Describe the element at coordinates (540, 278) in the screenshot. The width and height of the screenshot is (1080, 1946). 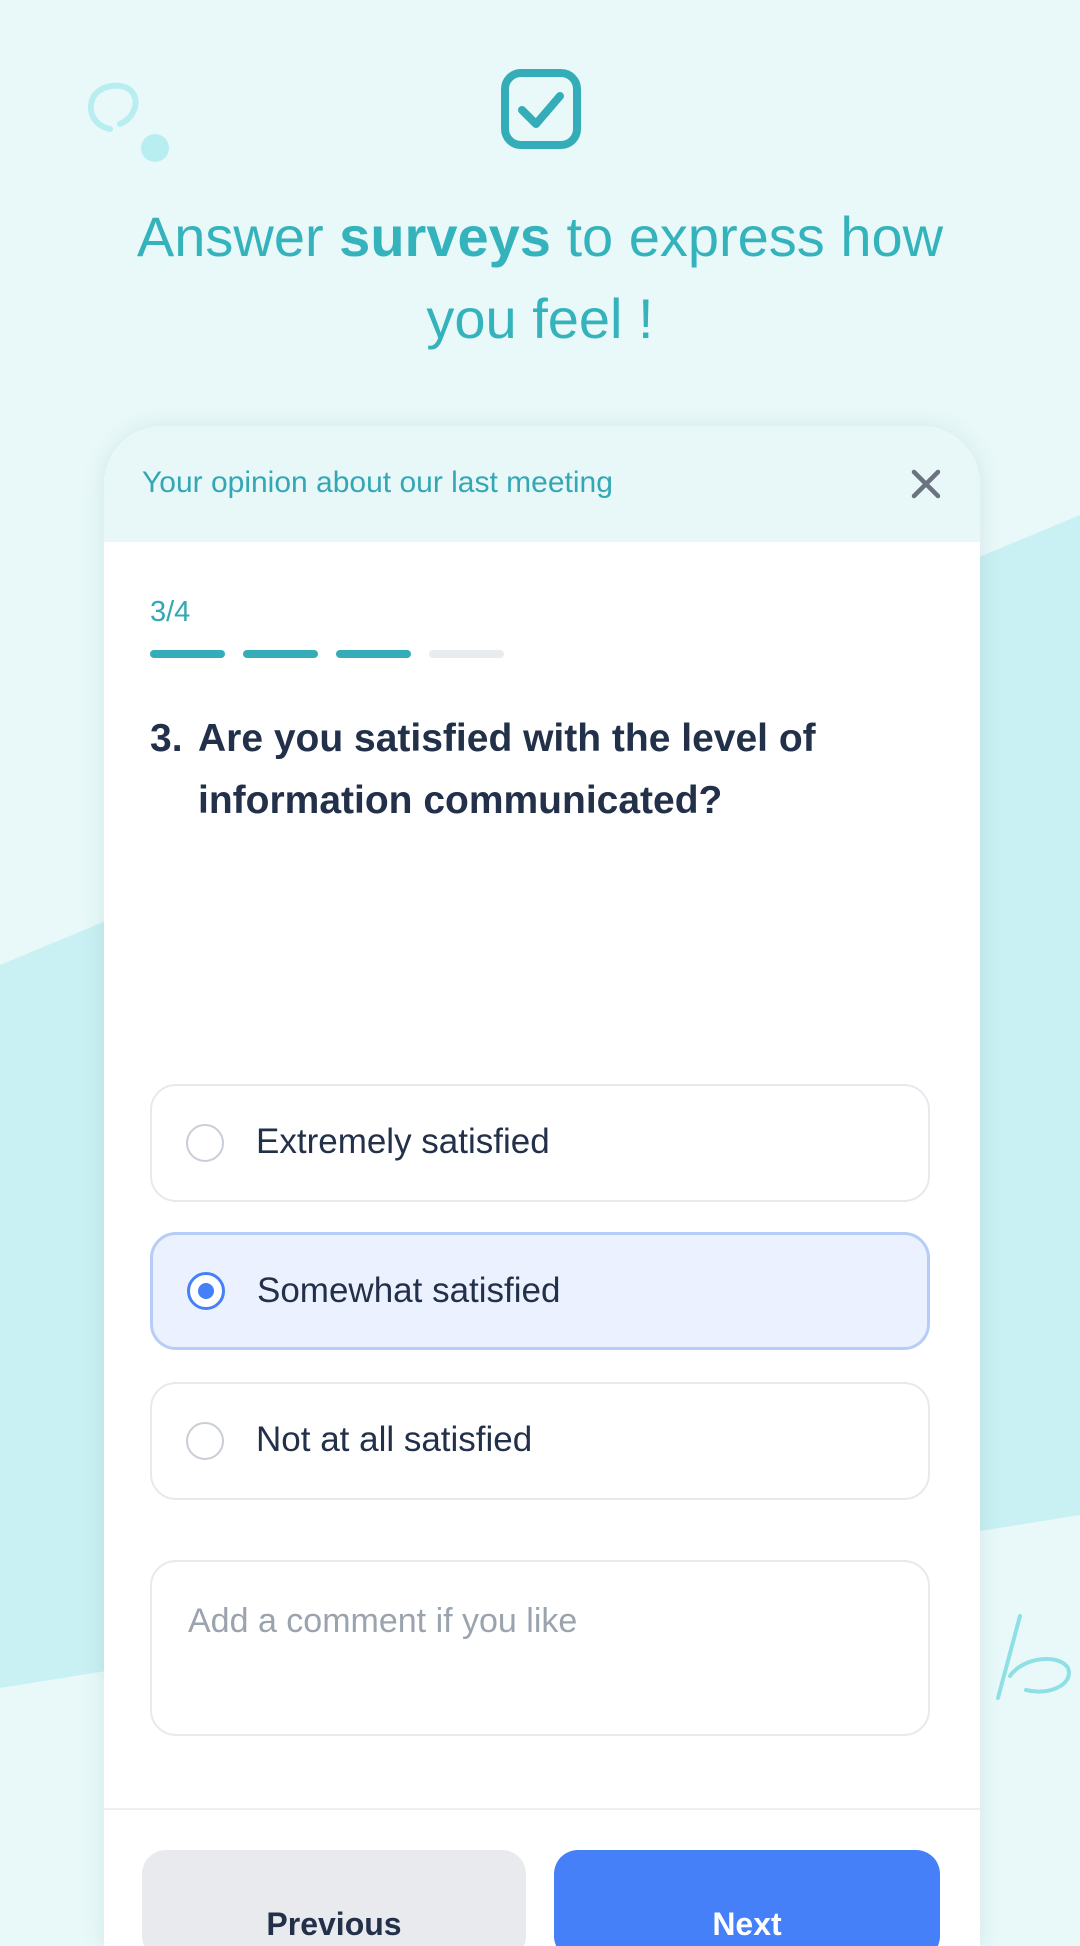
I see `page-headline: Answer surveys to express how you feel !` at that location.